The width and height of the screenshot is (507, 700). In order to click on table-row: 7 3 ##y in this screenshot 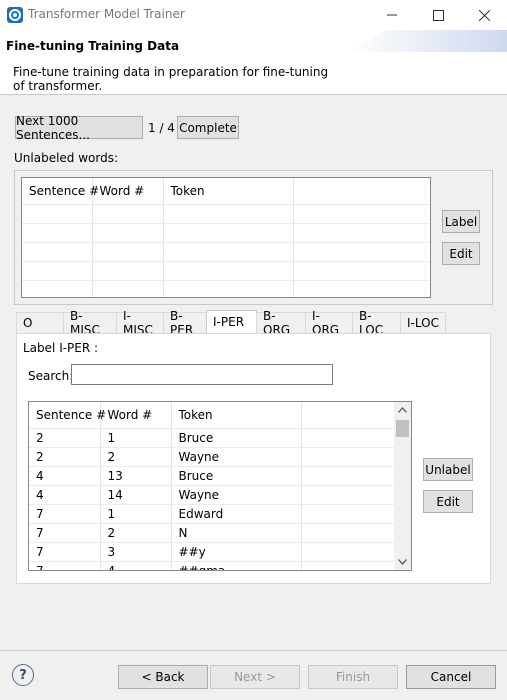, I will do `click(212, 551)`.